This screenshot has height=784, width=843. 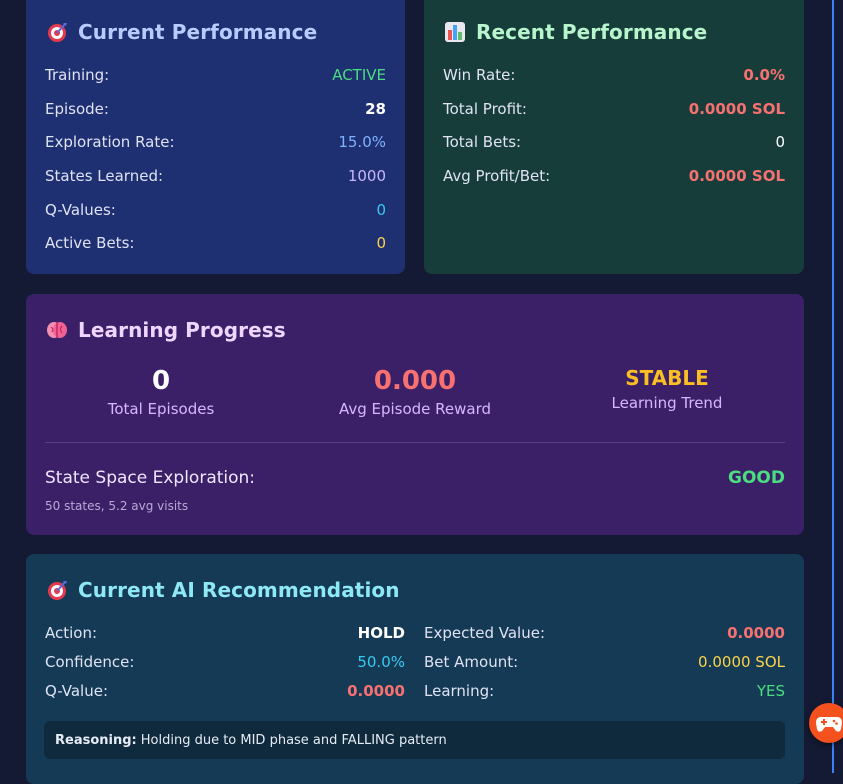 What do you see at coordinates (150, 478) in the screenshot?
I see `state-space-label: State Space Exploration:` at bounding box center [150, 478].